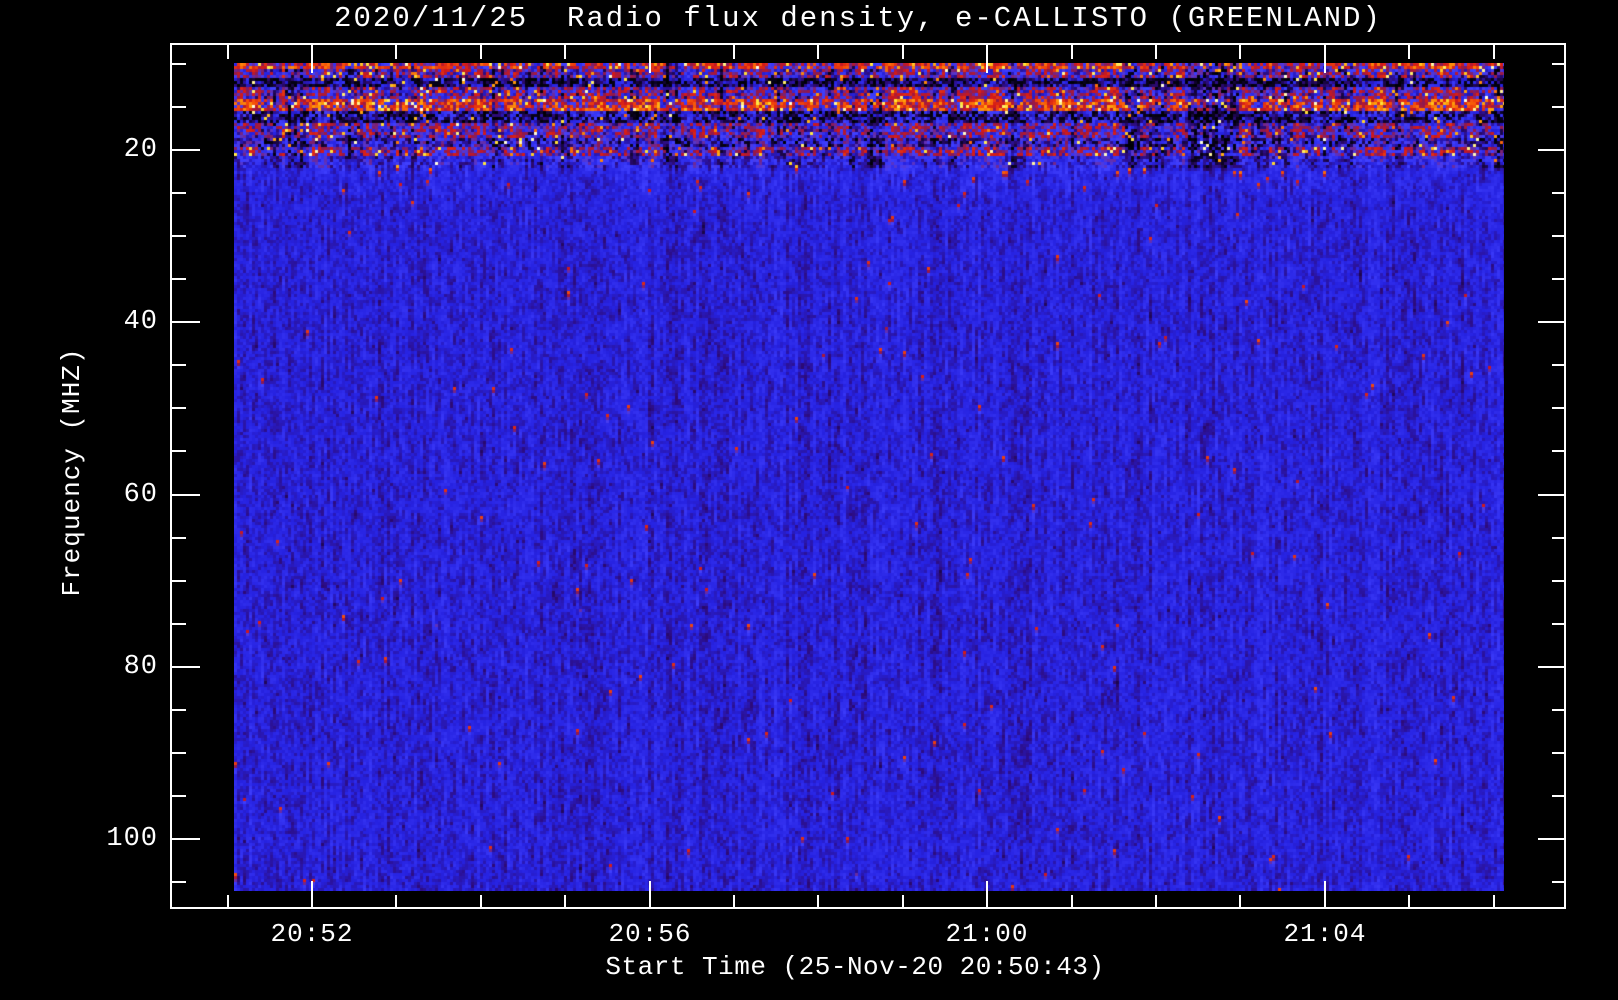 Image resolution: width=1618 pixels, height=1000 pixels. Describe the element at coordinates (140, 322) in the screenshot. I see `y-tick-label: 40` at that location.